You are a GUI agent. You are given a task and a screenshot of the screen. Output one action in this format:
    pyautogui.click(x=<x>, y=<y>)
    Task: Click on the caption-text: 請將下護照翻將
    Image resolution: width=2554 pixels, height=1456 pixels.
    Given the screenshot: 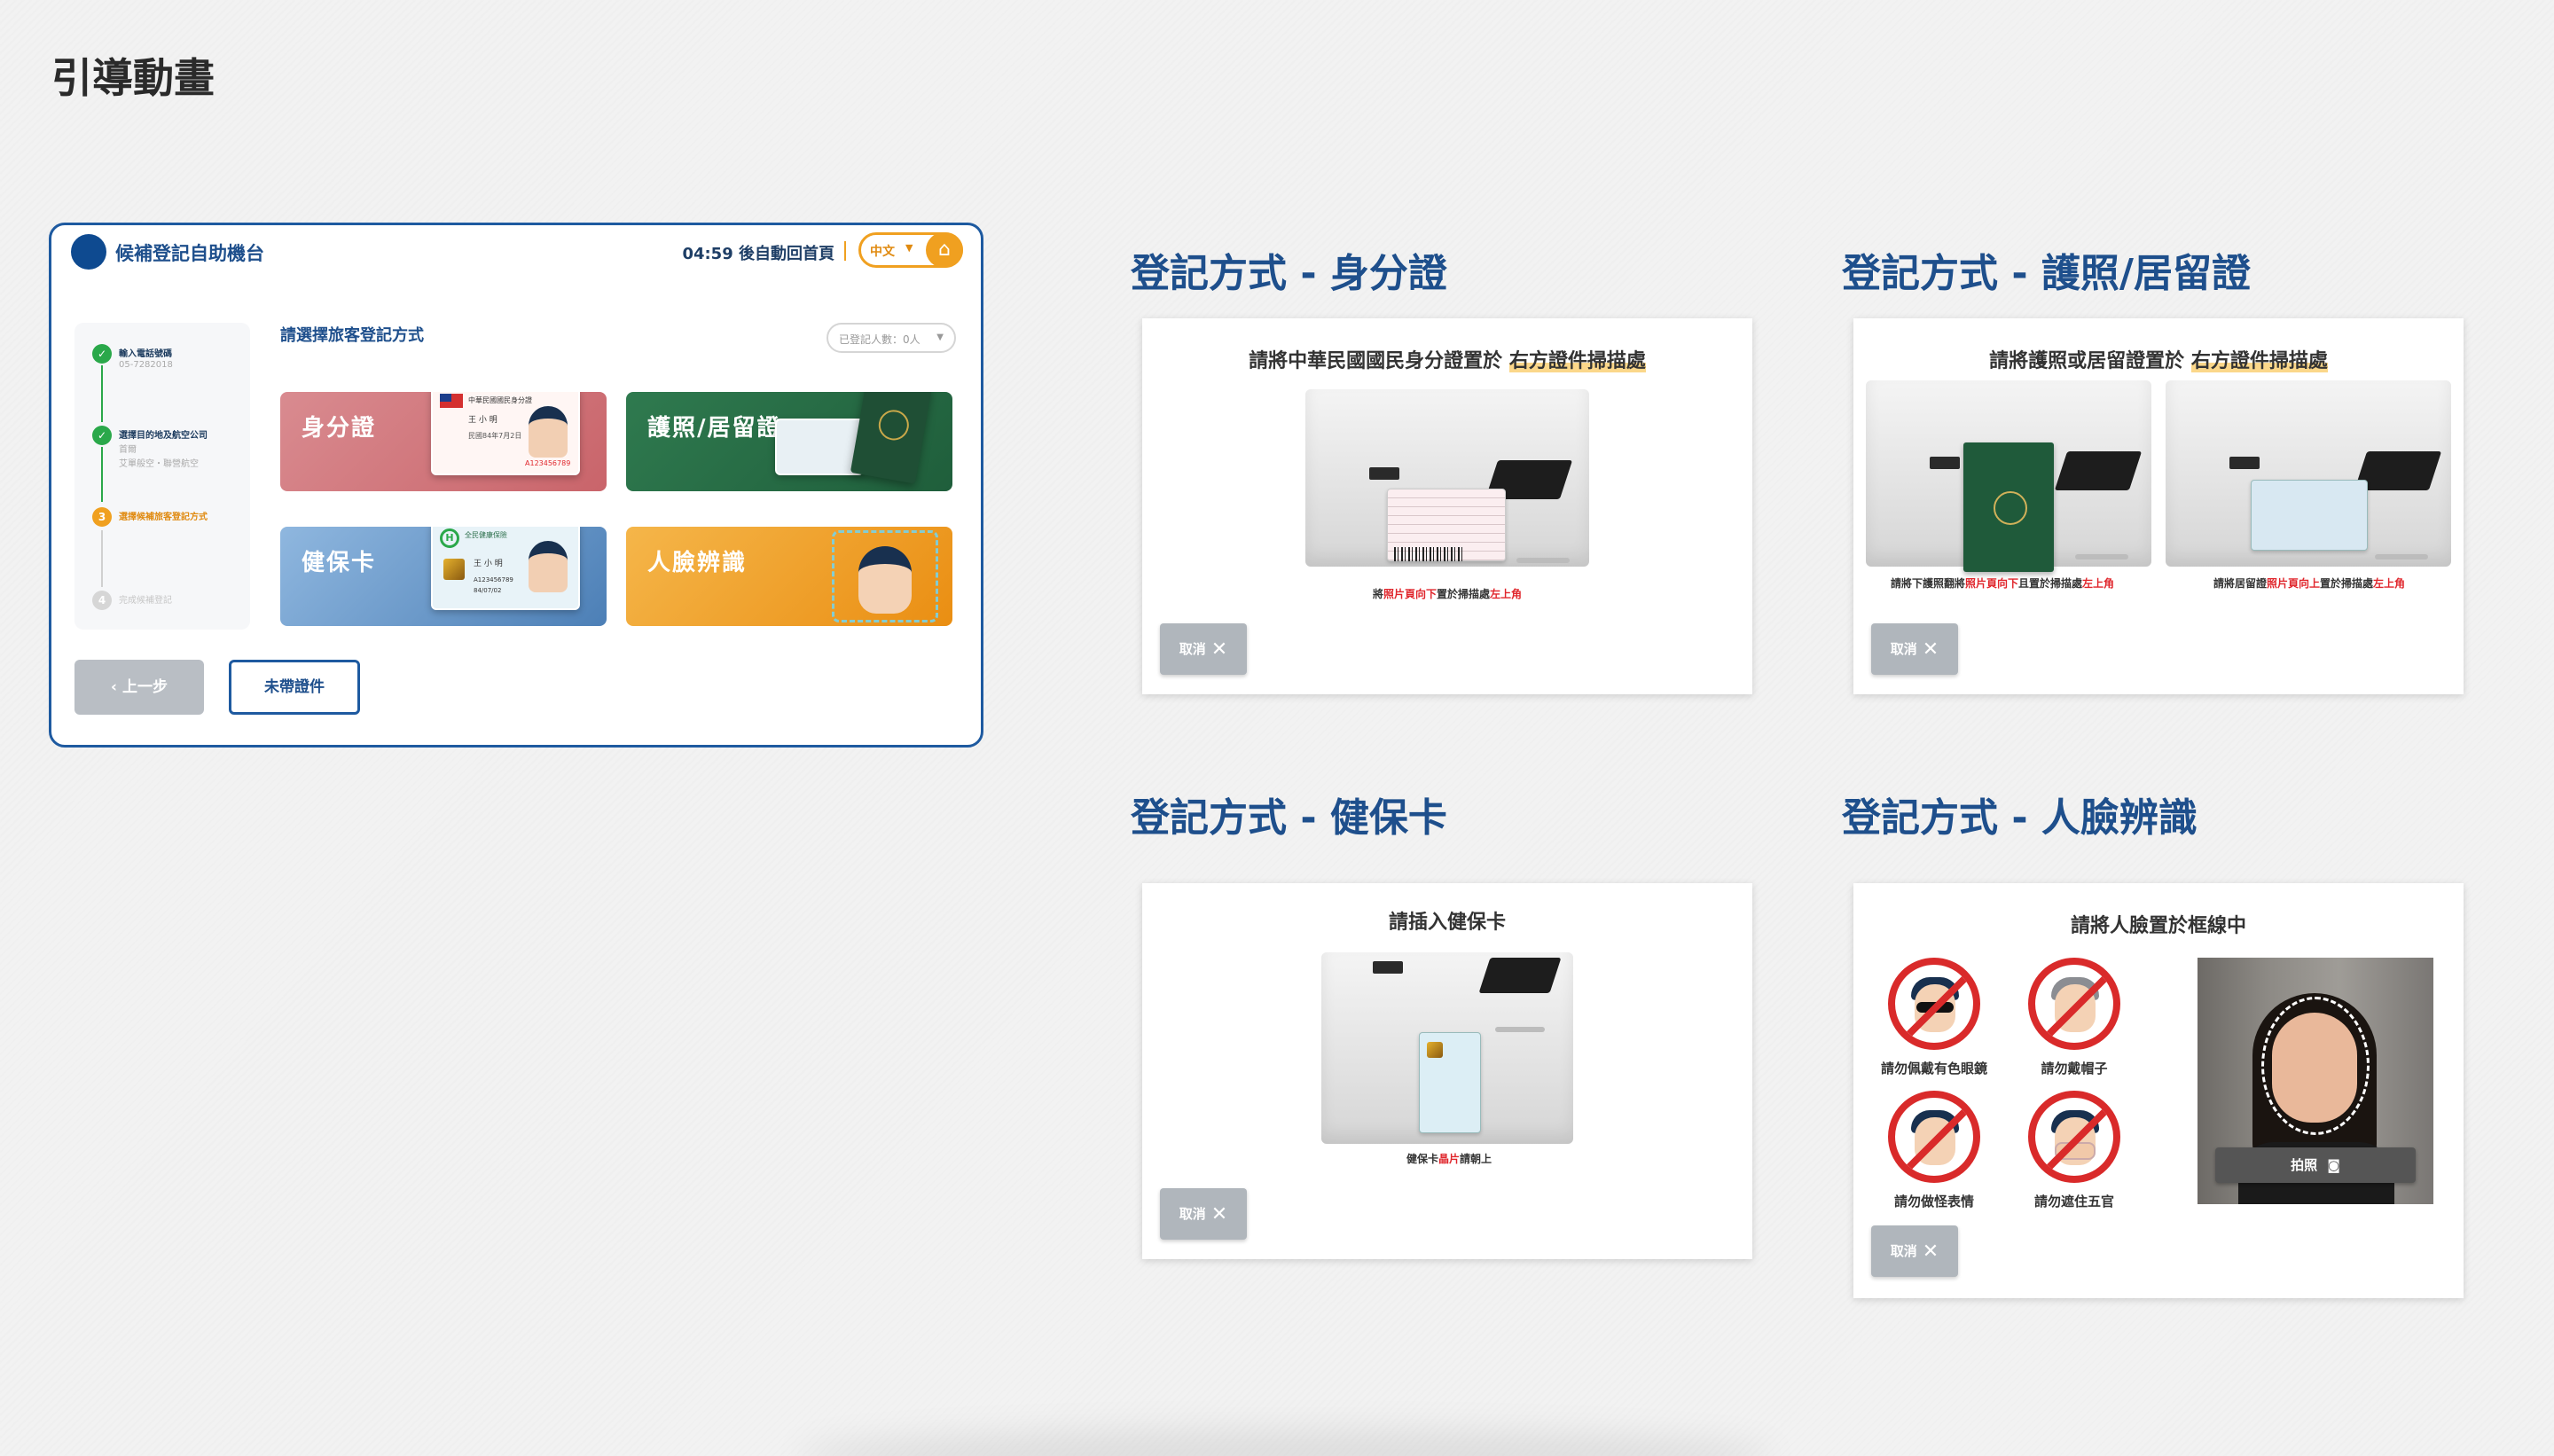 What is the action you would take?
    pyautogui.click(x=1928, y=583)
    